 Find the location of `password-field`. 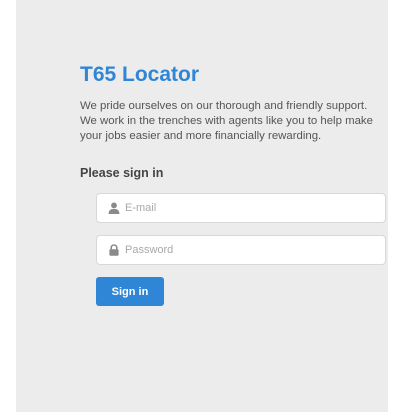

password-field is located at coordinates (241, 250).